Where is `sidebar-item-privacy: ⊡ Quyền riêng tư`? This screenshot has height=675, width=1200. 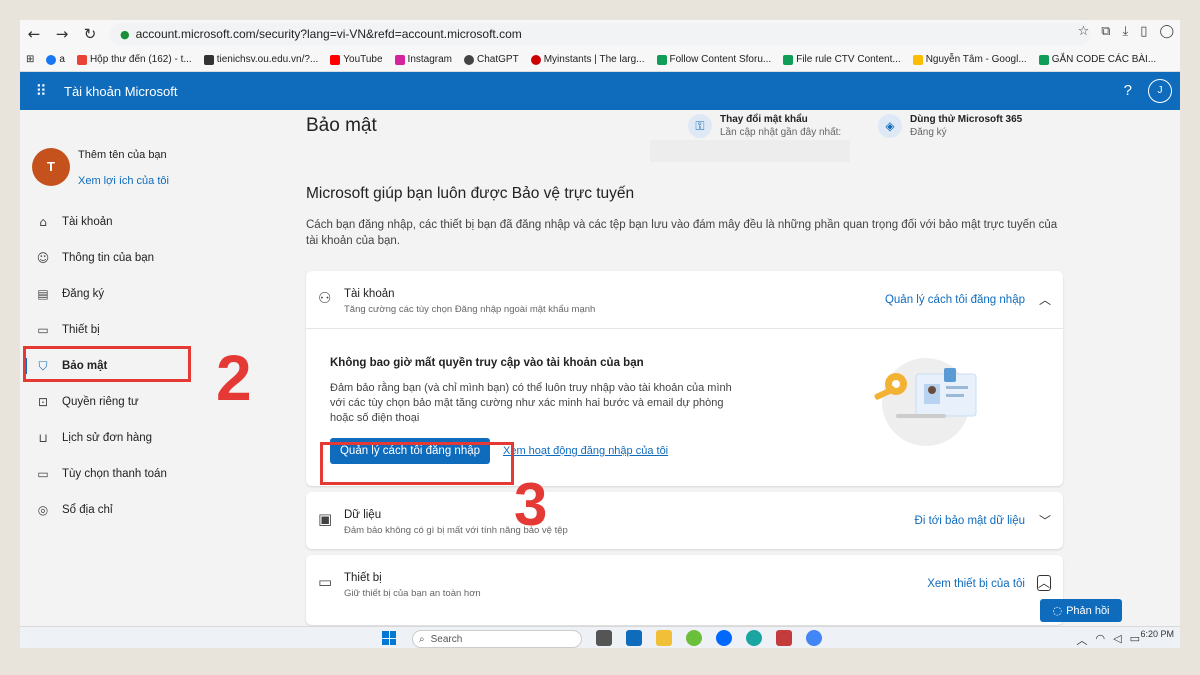
sidebar-item-privacy: ⊡ Quyền riêng tư is located at coordinates (110, 402).